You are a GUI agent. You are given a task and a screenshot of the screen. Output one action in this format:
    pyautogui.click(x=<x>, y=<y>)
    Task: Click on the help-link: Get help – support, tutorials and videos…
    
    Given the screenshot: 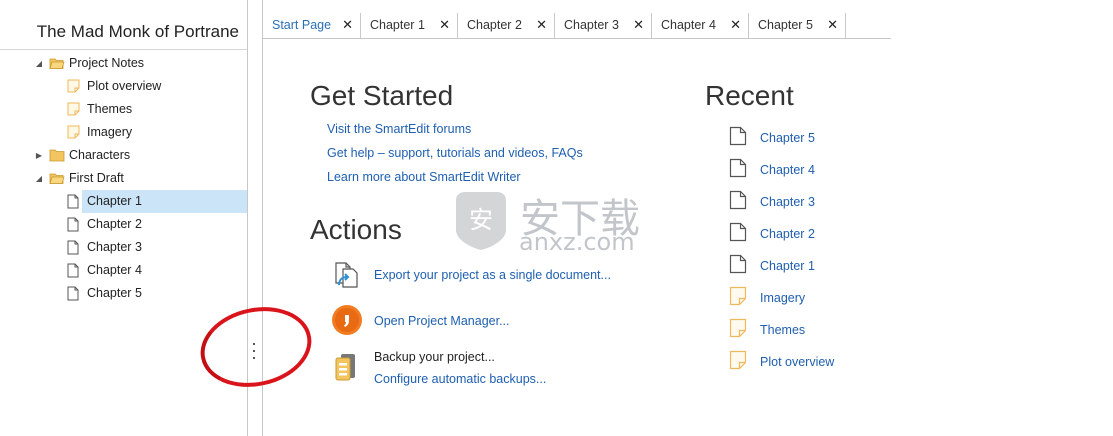 What is the action you would take?
    pyautogui.click(x=455, y=153)
    